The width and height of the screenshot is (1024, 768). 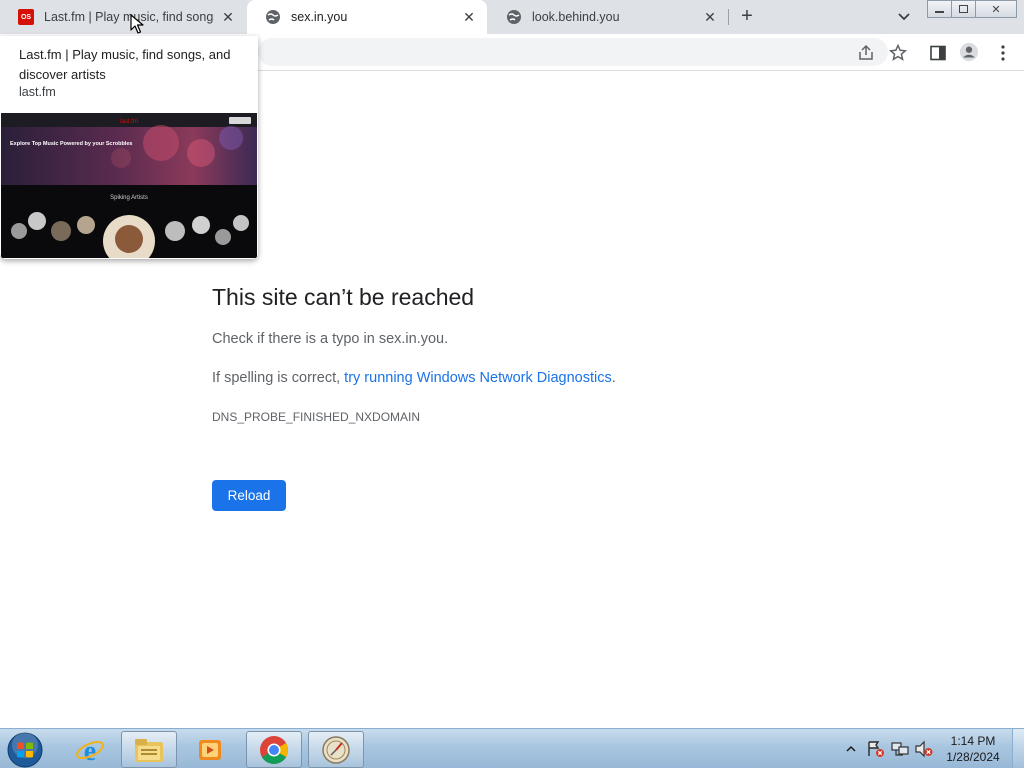 I want to click on error-title: This site can’t be reached, so click(x=343, y=297).